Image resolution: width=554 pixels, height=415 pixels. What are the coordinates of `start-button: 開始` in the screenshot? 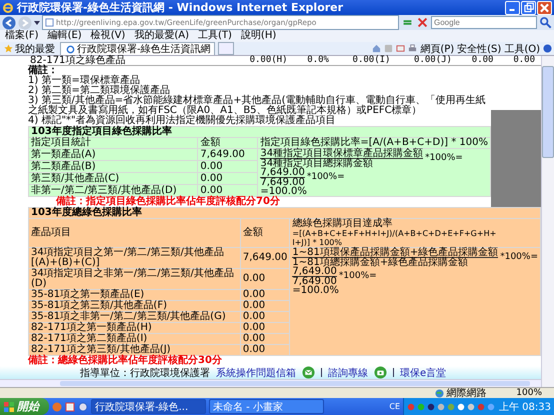 It's located at (24, 406).